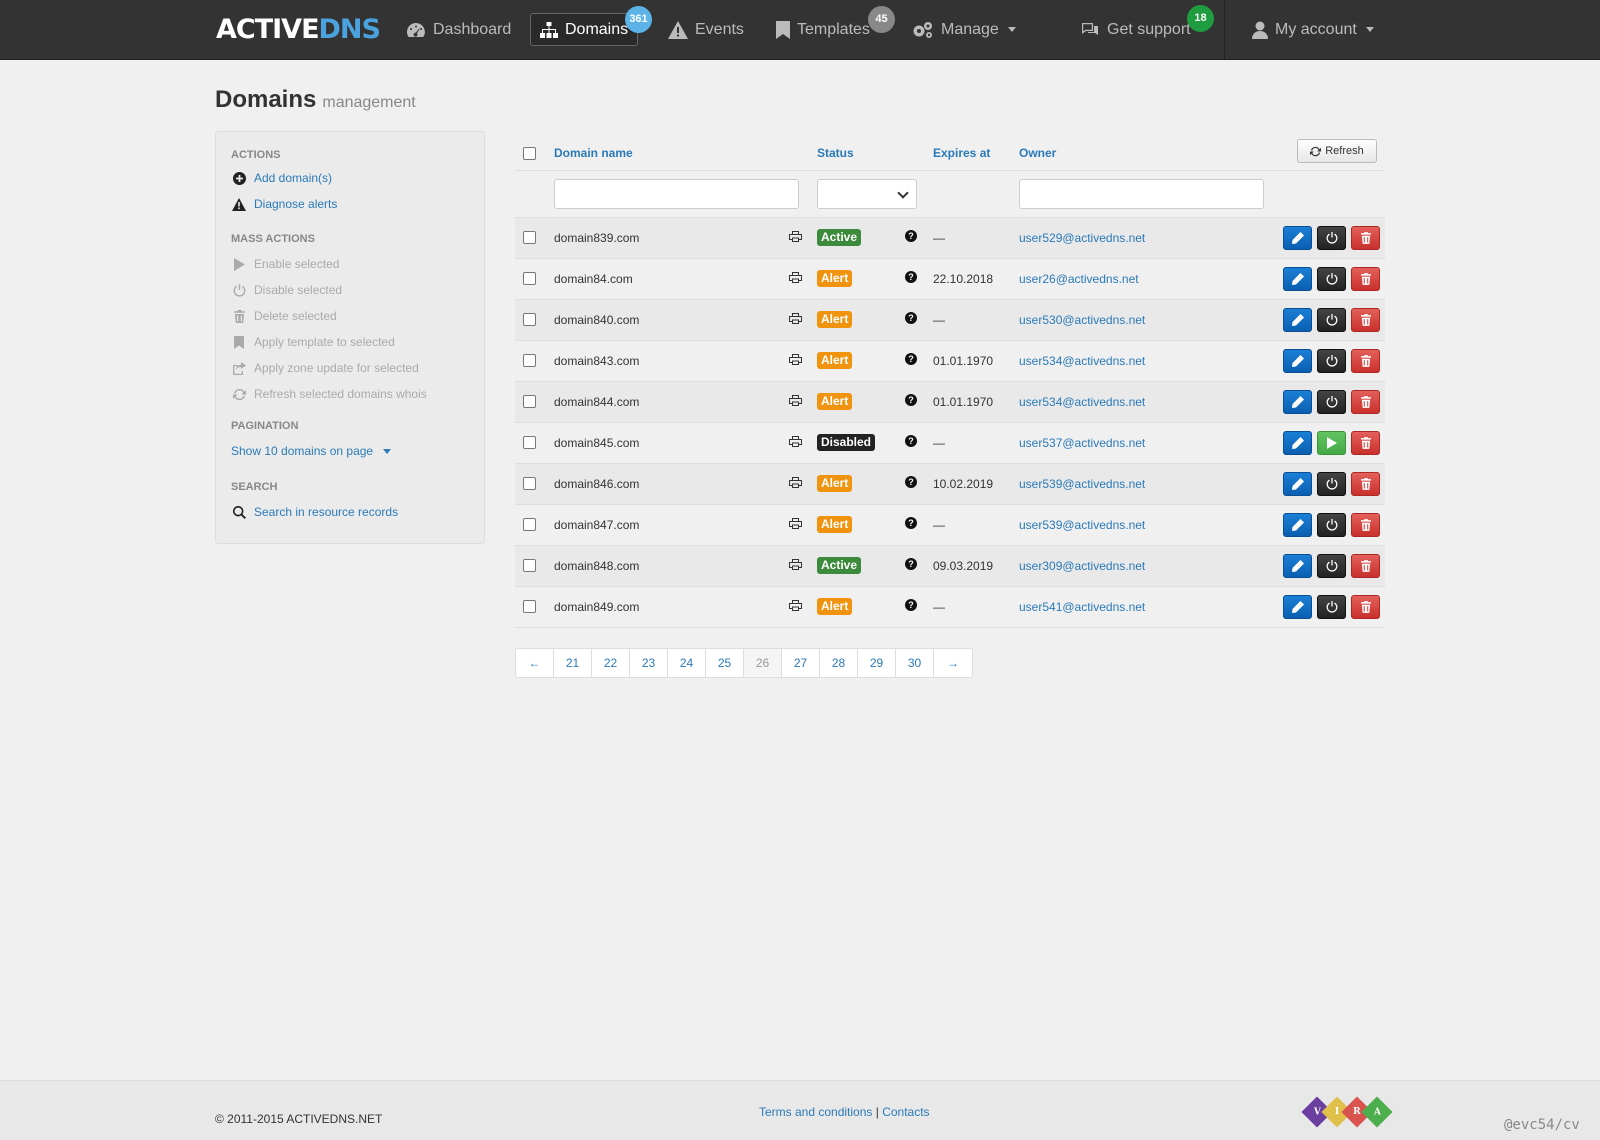 The width and height of the screenshot is (1600, 1140). I want to click on owner-link: user529@activedns.net, so click(1082, 238).